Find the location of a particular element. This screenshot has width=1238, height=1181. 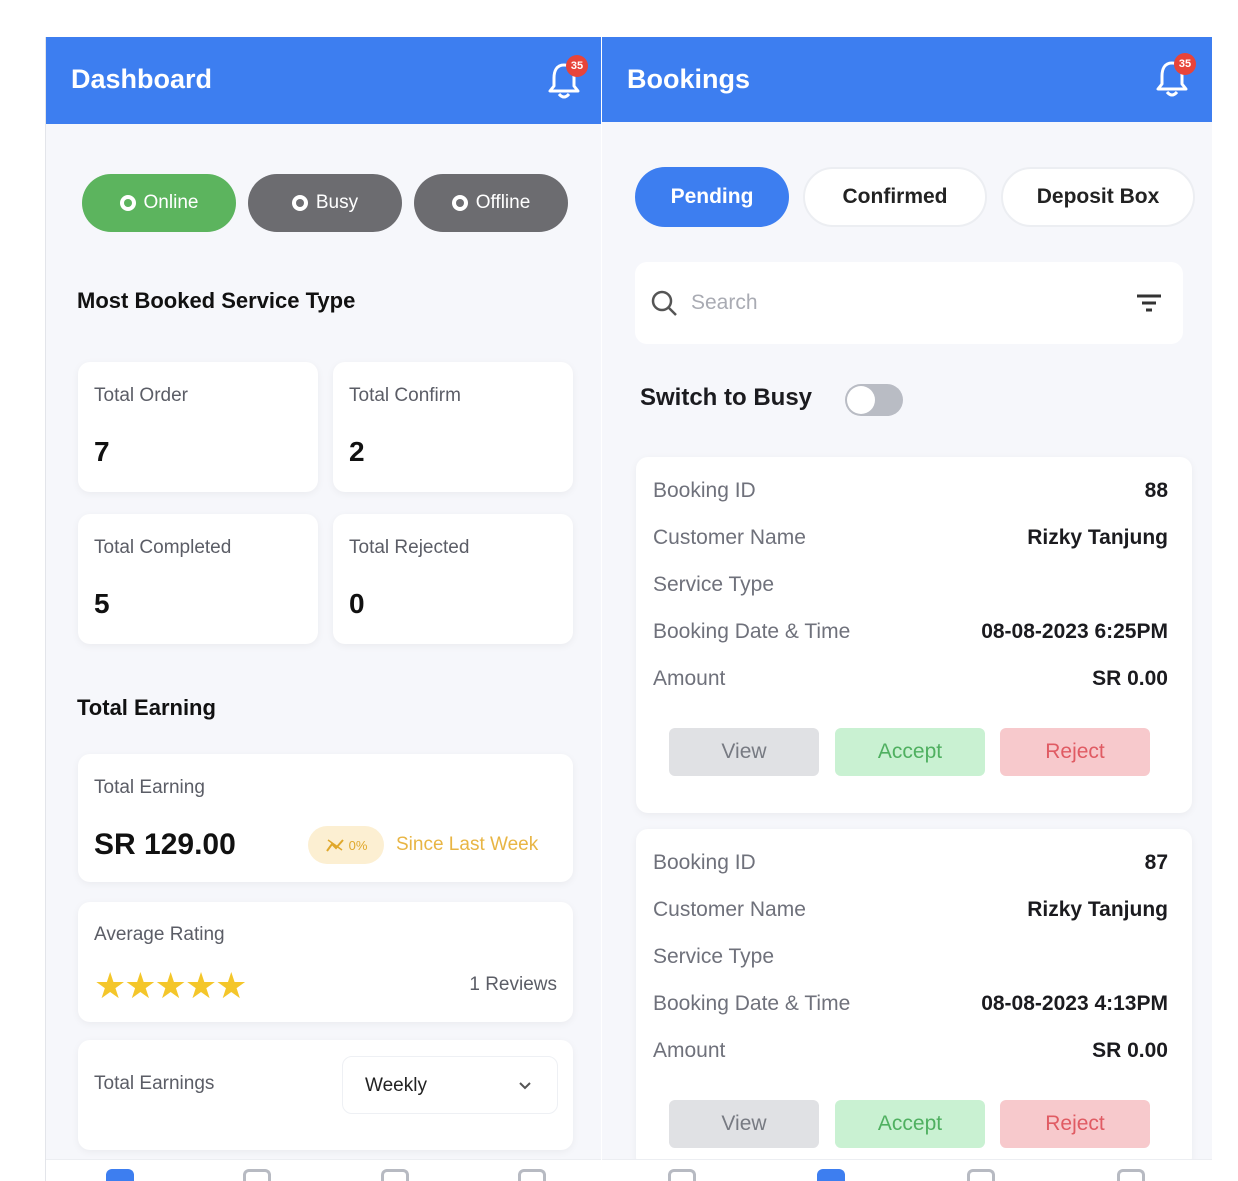

online-status-icon is located at coordinates (127, 203).